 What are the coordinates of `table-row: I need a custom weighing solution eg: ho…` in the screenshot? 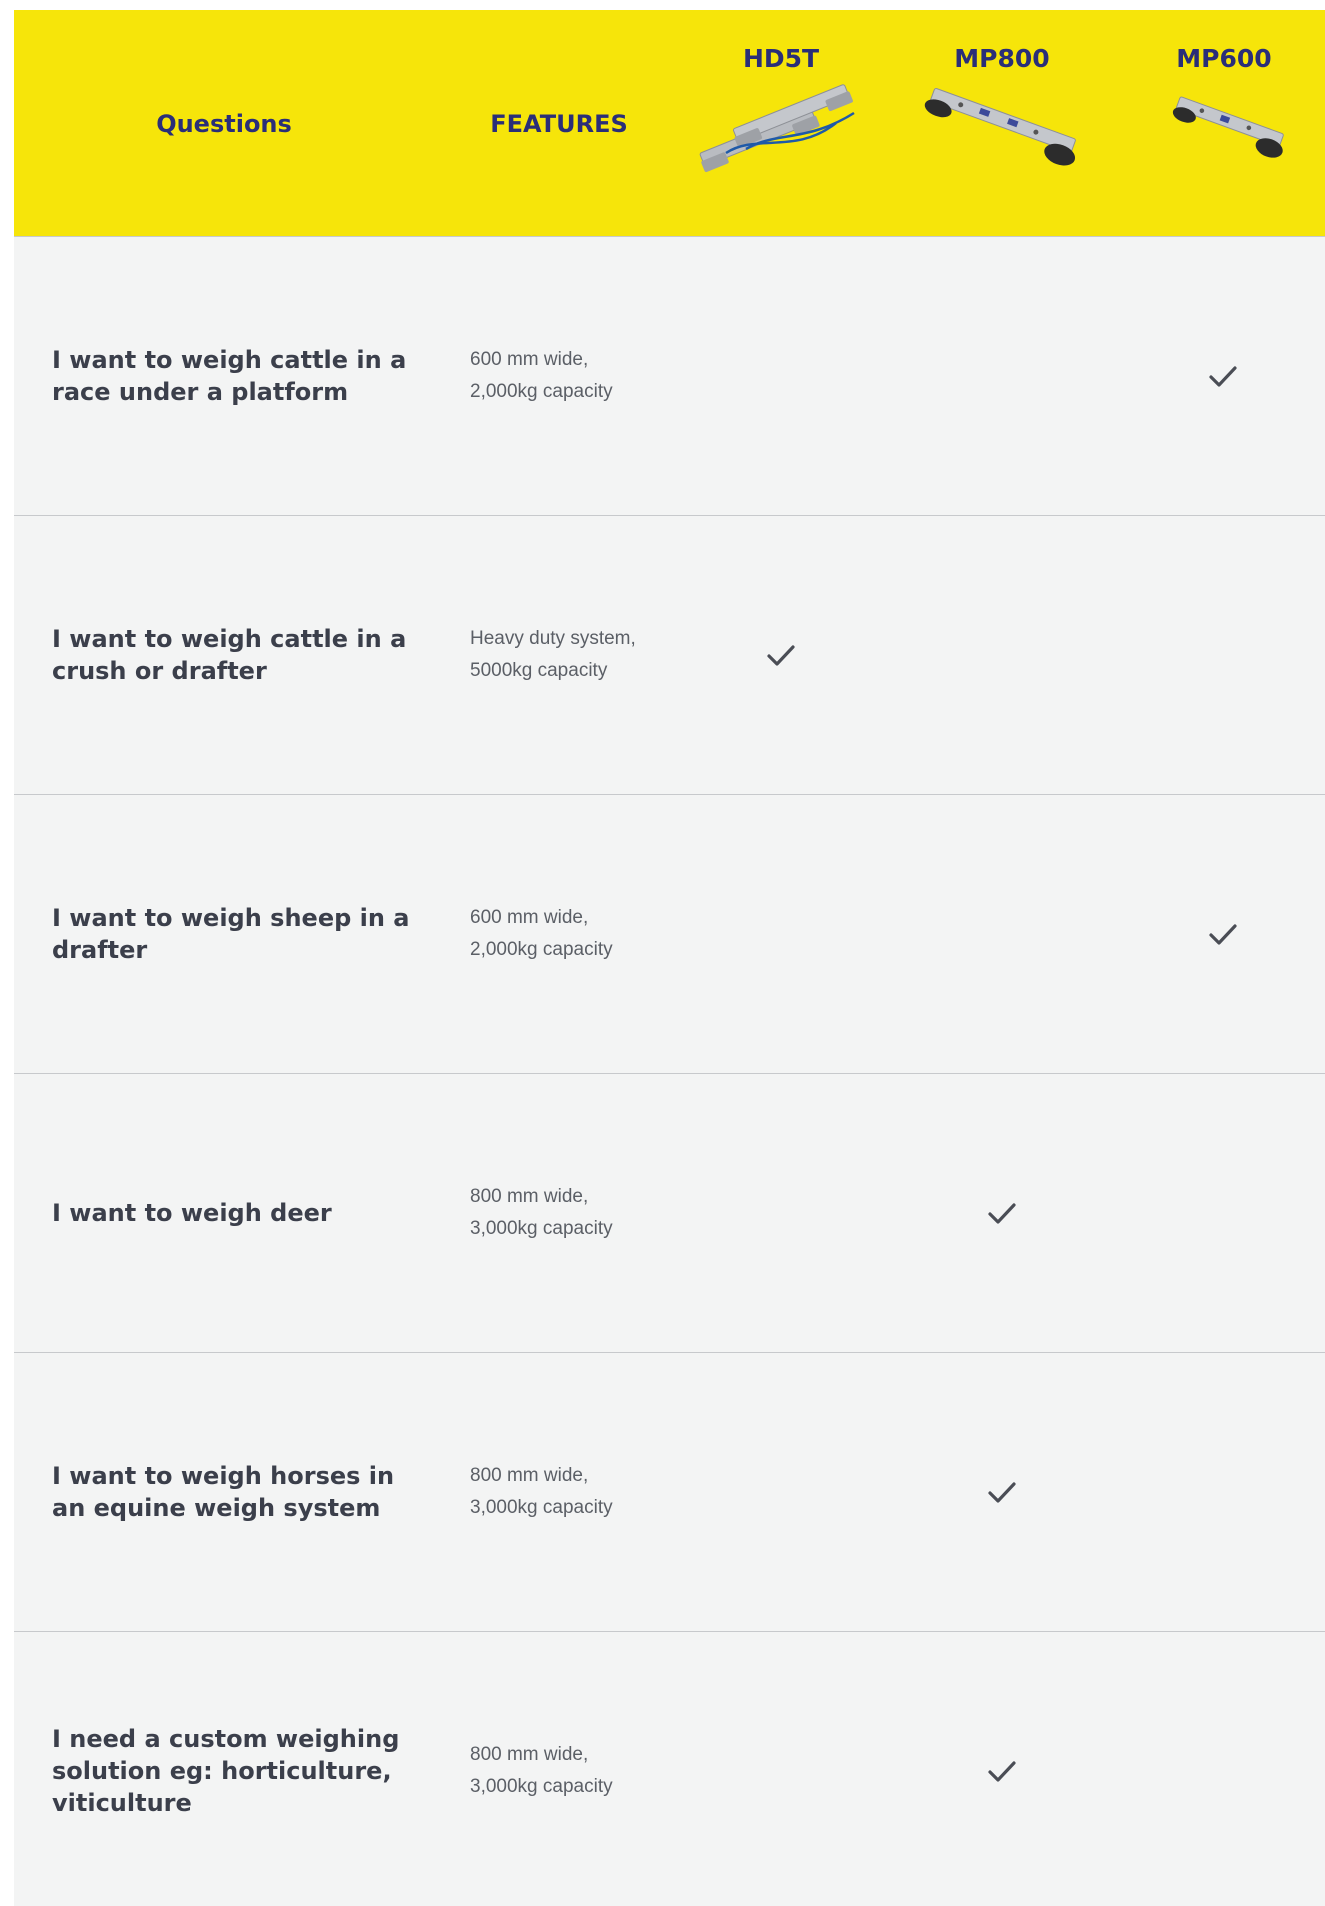 It's located at (669, 1768).